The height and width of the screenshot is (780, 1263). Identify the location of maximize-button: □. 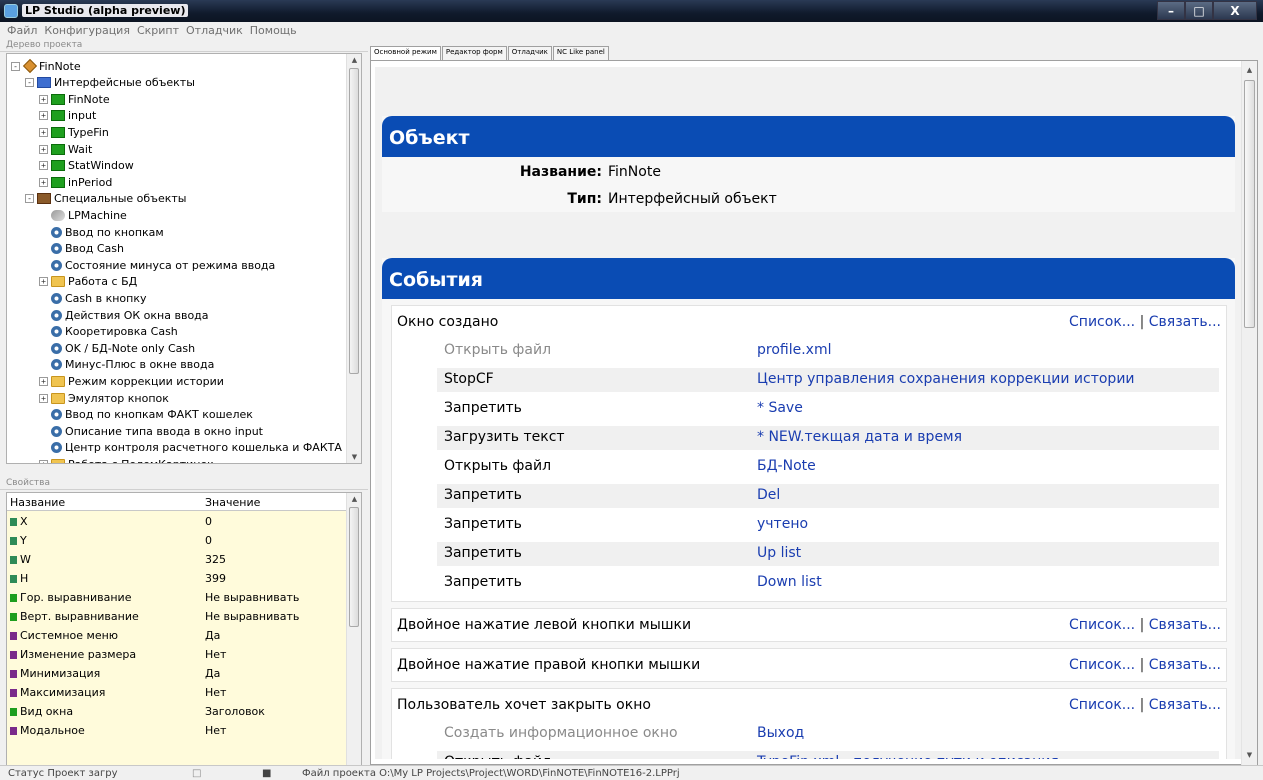
(1199, 10).